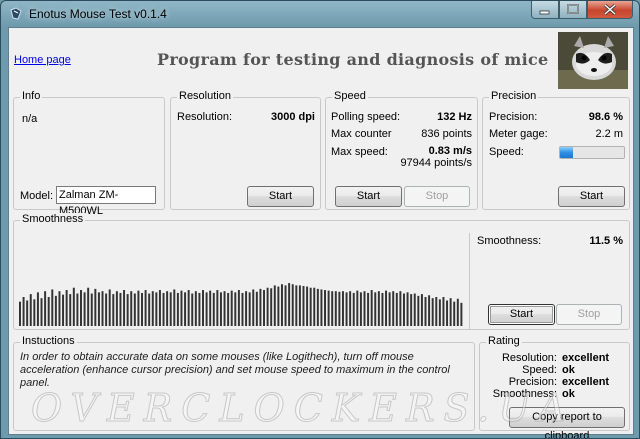  I want to click on resolution-label: Resolution:, so click(205, 117).